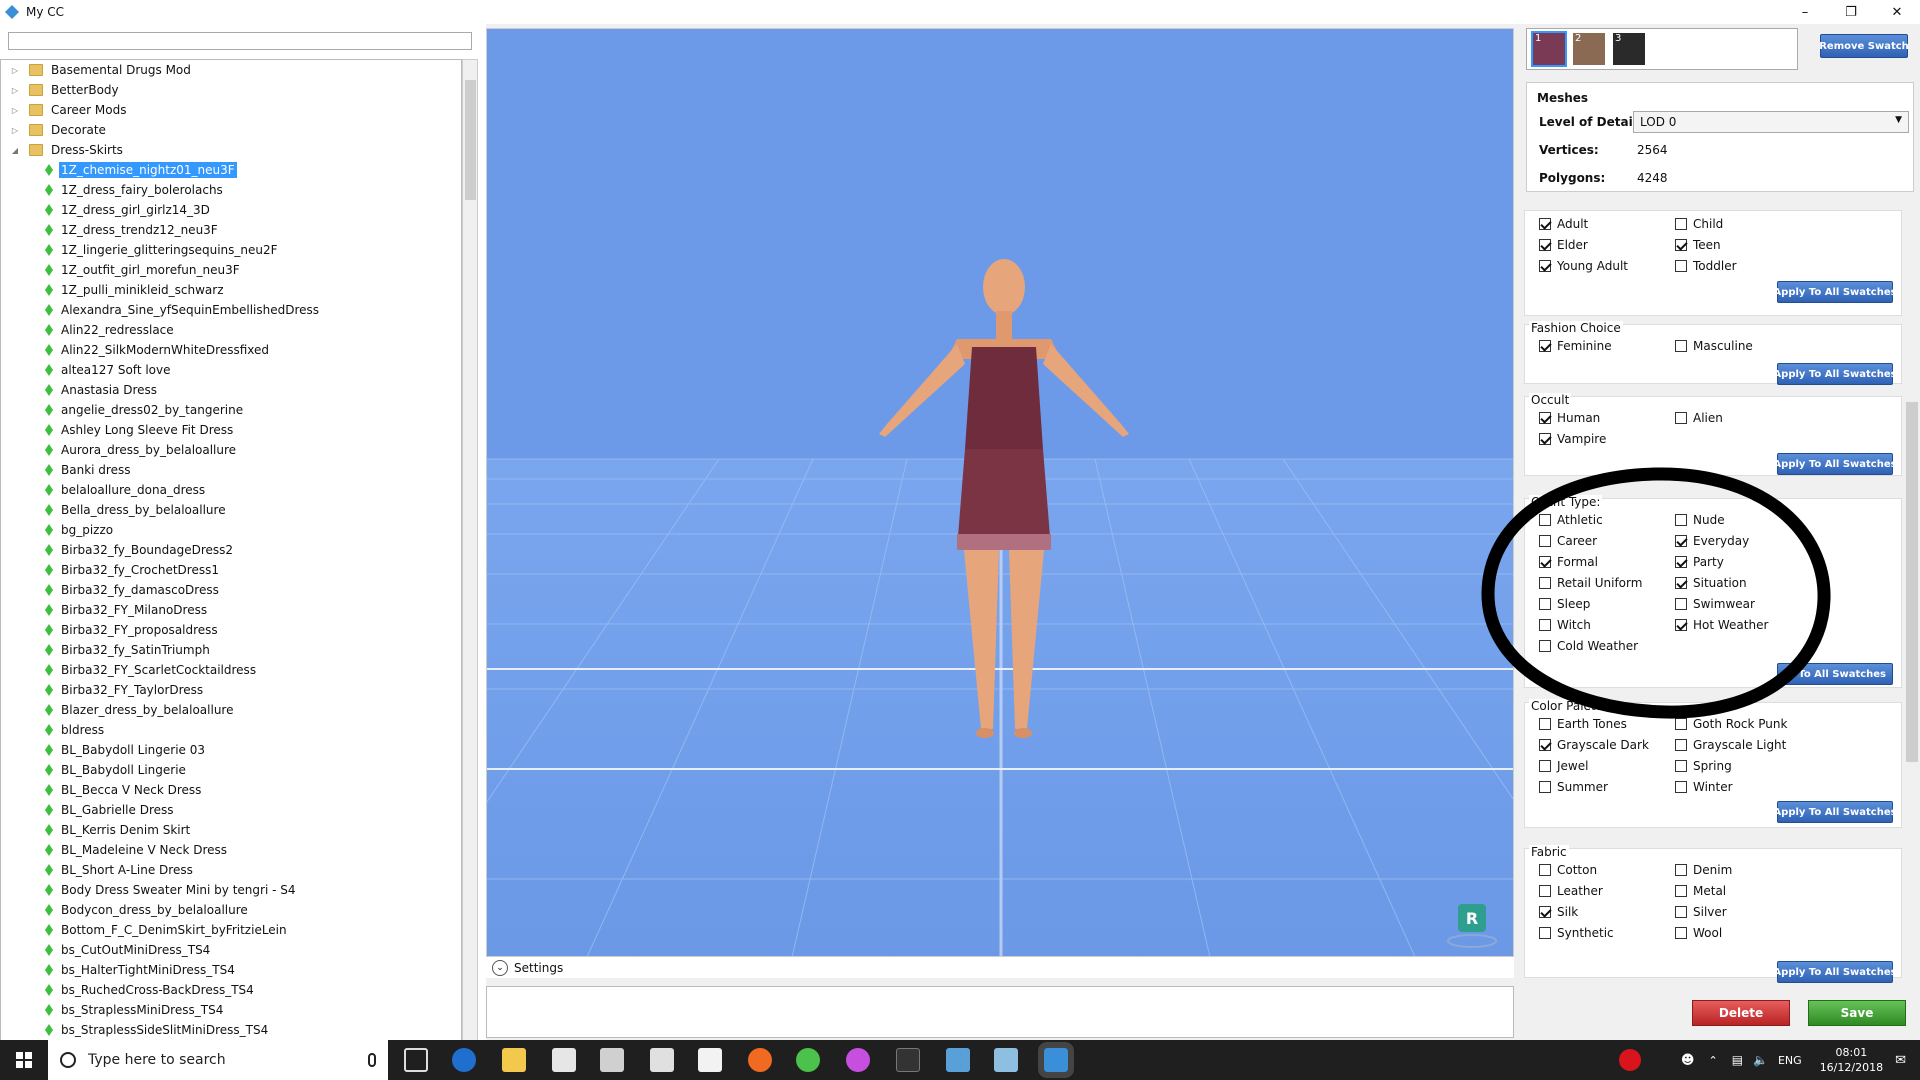 This screenshot has width=1920, height=1080. I want to click on fabric-checkbox: Silk, so click(1558, 912).